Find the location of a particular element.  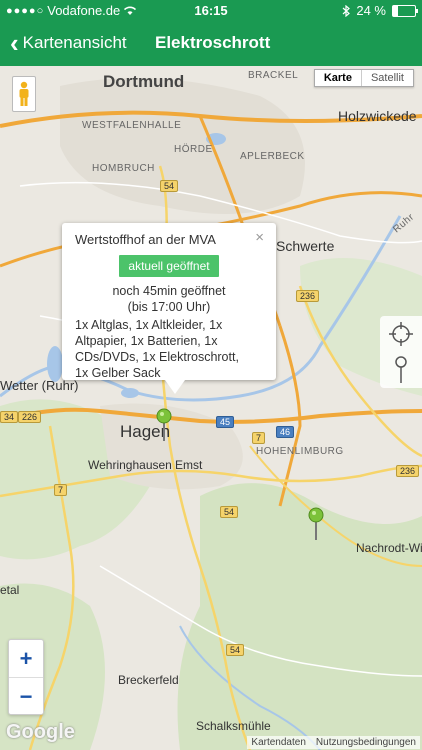

road-shield: 226 is located at coordinates (30, 417).